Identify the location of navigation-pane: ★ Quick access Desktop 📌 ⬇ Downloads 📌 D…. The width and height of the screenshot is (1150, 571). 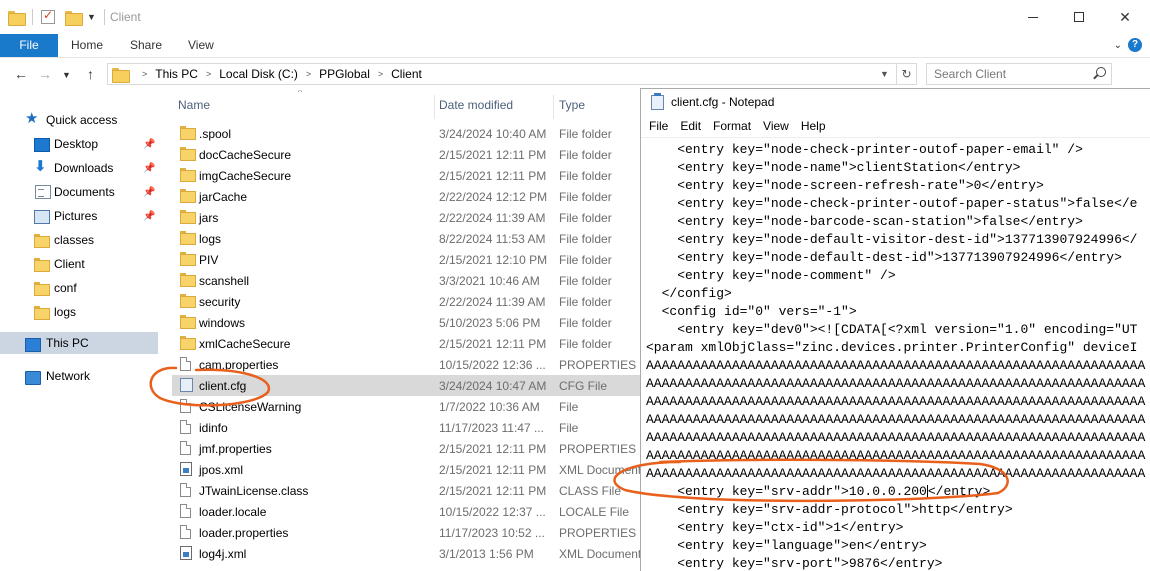
(79, 330).